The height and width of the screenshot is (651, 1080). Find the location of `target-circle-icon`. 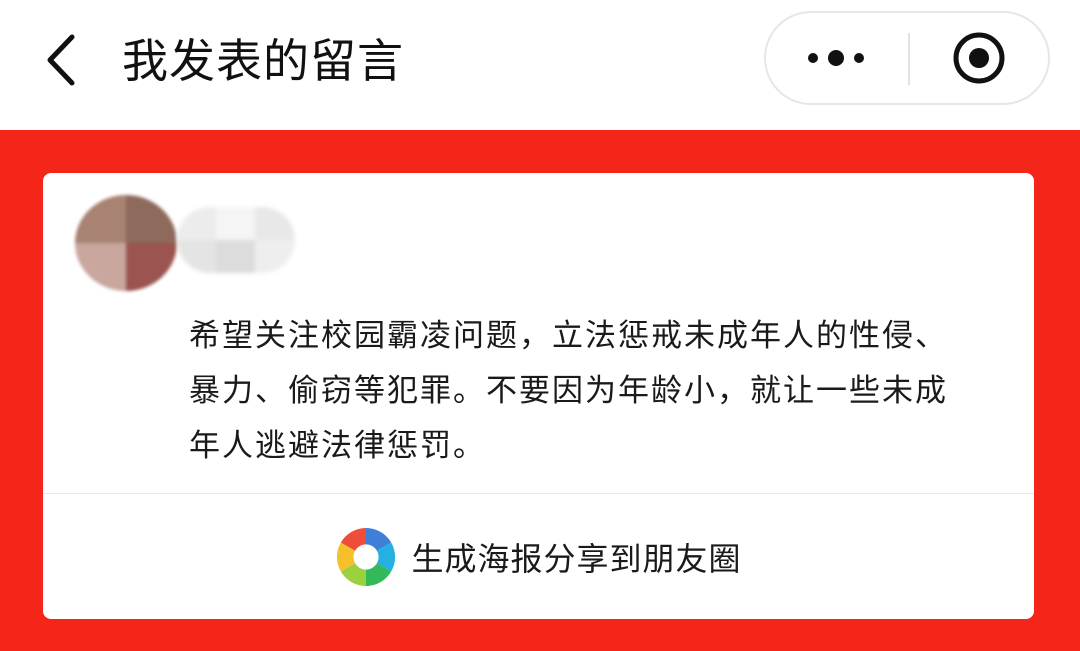

target-circle-icon is located at coordinates (979, 58).